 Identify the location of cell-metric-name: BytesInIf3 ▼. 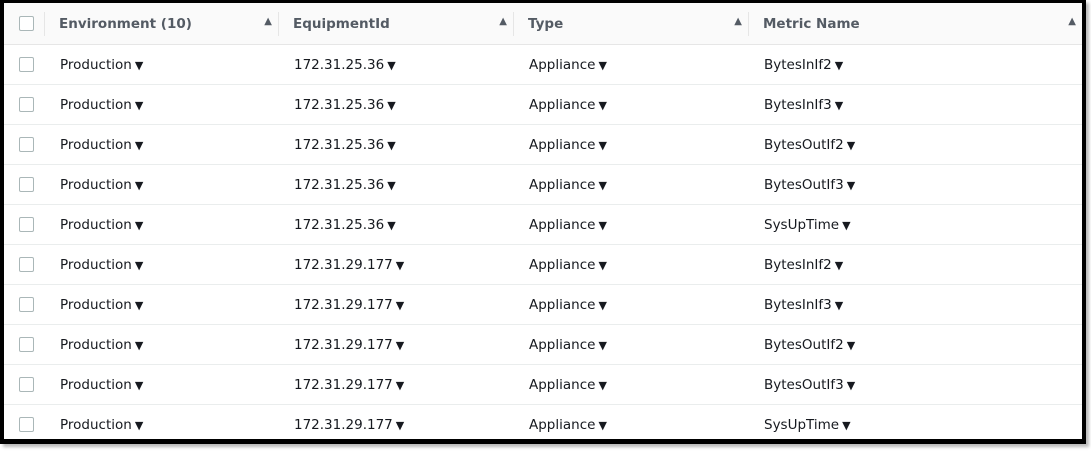
(915, 104).